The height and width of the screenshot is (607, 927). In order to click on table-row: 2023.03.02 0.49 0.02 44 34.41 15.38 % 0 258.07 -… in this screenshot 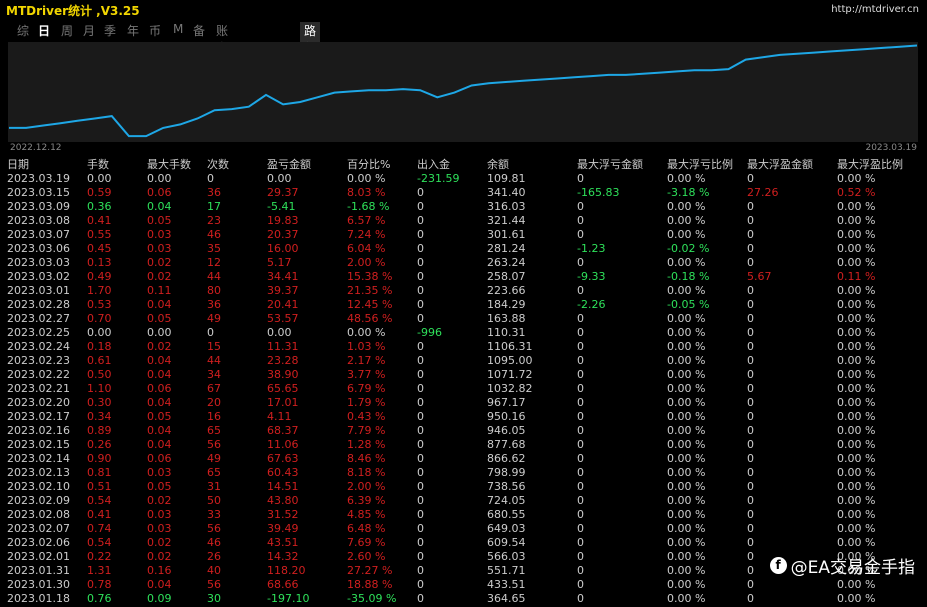, I will do `click(463, 277)`.